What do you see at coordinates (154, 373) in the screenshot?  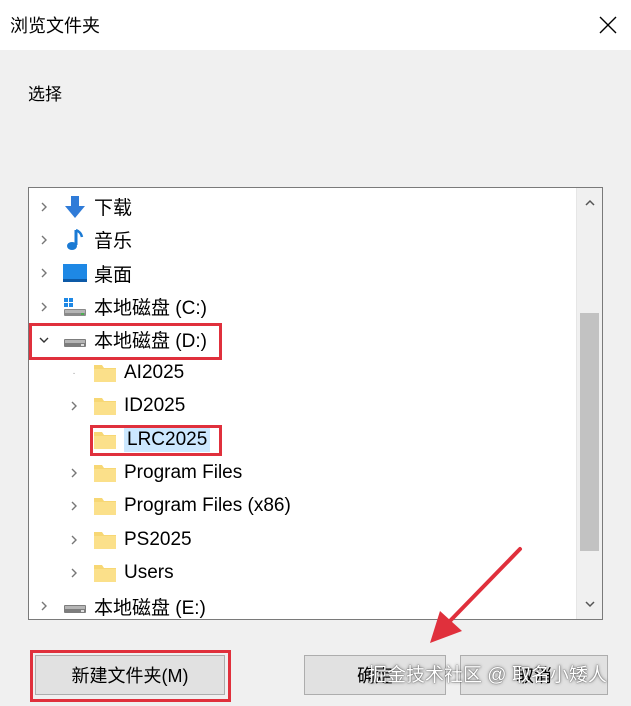 I see `tree-item-label: AI2025` at bounding box center [154, 373].